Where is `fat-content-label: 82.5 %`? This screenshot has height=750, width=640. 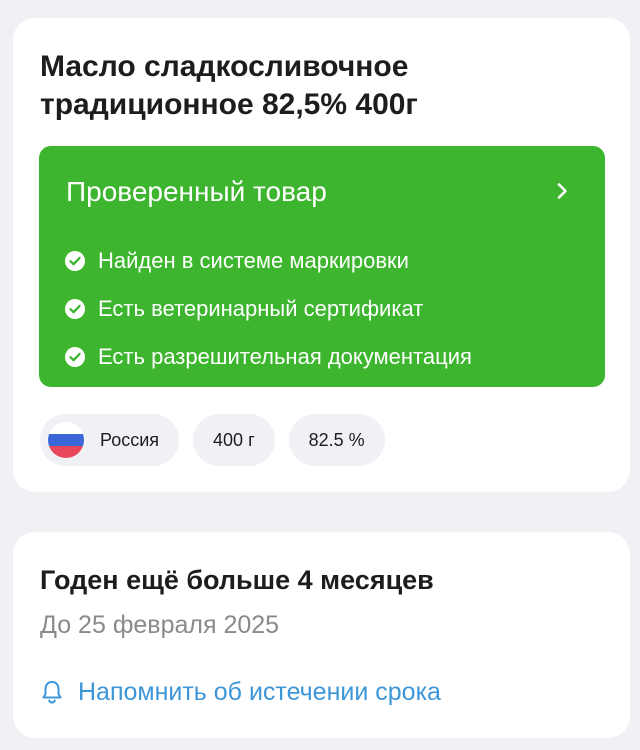 fat-content-label: 82.5 % is located at coordinates (336, 439).